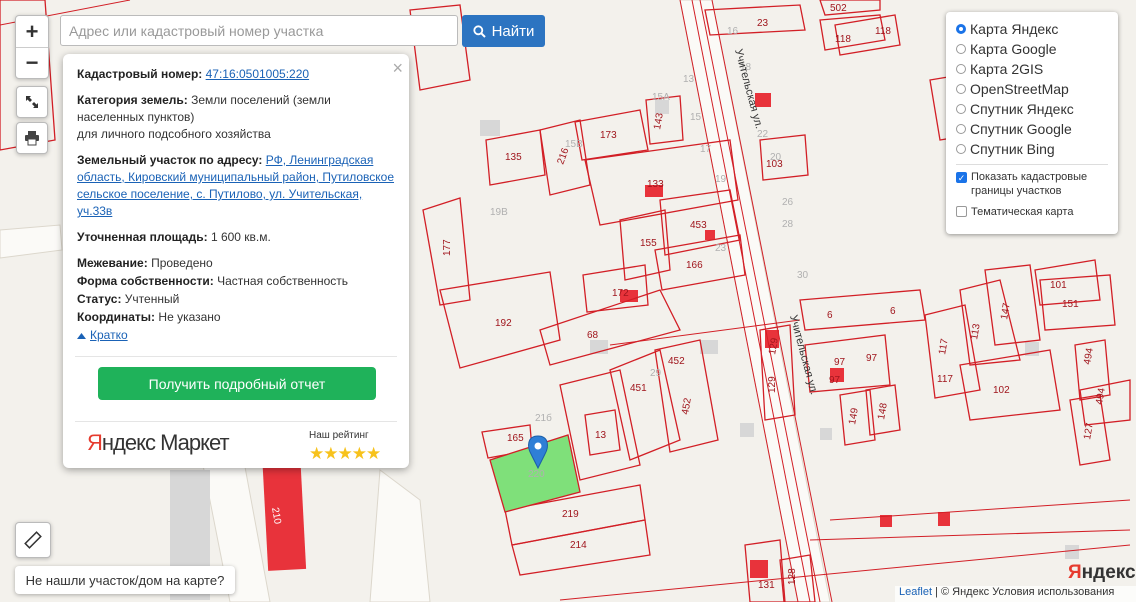 The width and height of the screenshot is (1136, 602). Describe the element at coordinates (661, 97) in the screenshot. I see `svg-text: 15А` at that location.